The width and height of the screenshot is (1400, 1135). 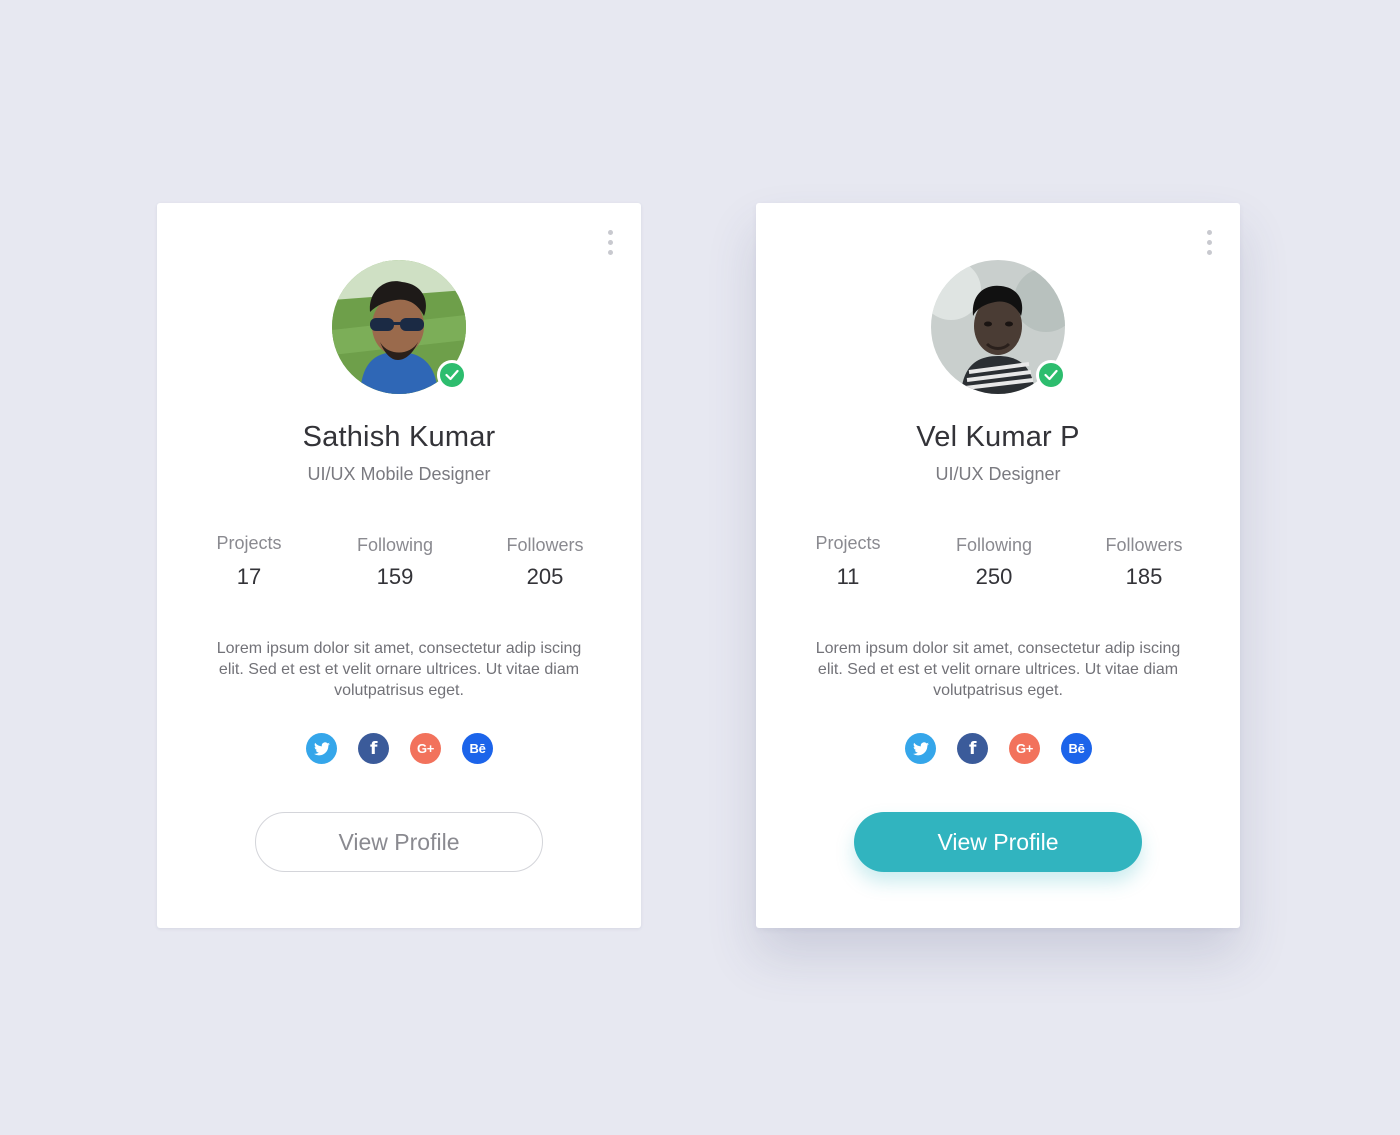 I want to click on stat-following: Following 159, so click(x=395, y=562).